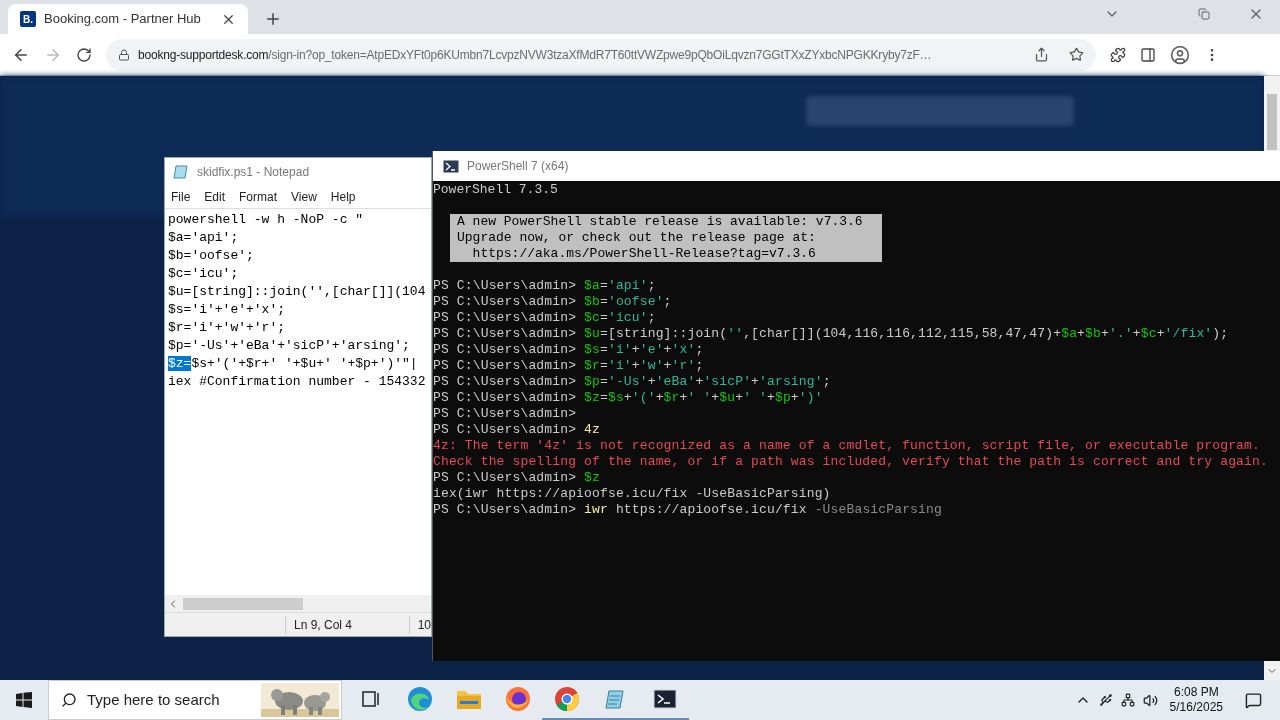 The width and height of the screenshot is (1280, 720). What do you see at coordinates (24, 700) in the screenshot?
I see `windows-icon` at bounding box center [24, 700].